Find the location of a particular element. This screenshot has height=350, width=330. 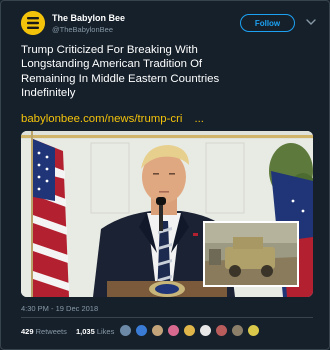

avatar is located at coordinates (33, 23).